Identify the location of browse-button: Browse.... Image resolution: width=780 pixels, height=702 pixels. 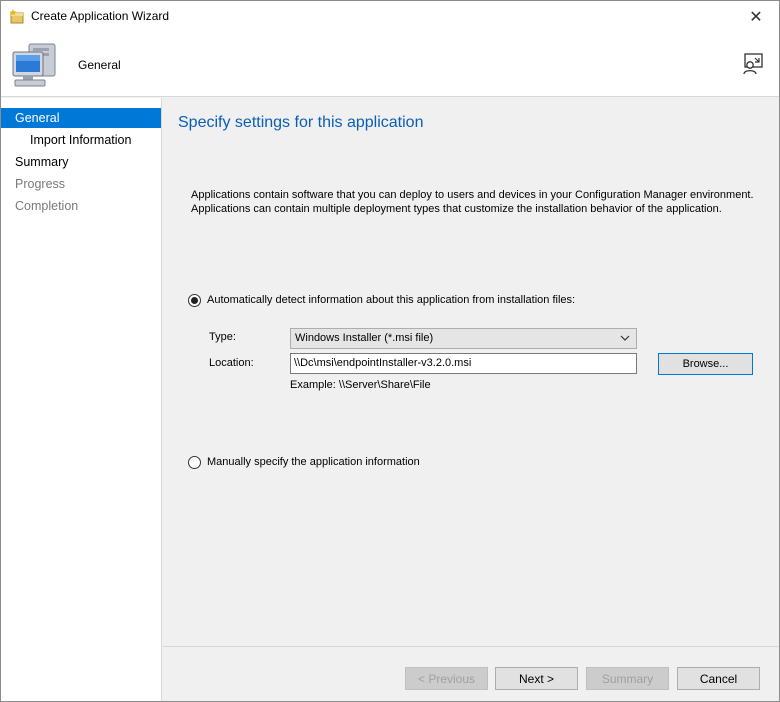
(705, 364).